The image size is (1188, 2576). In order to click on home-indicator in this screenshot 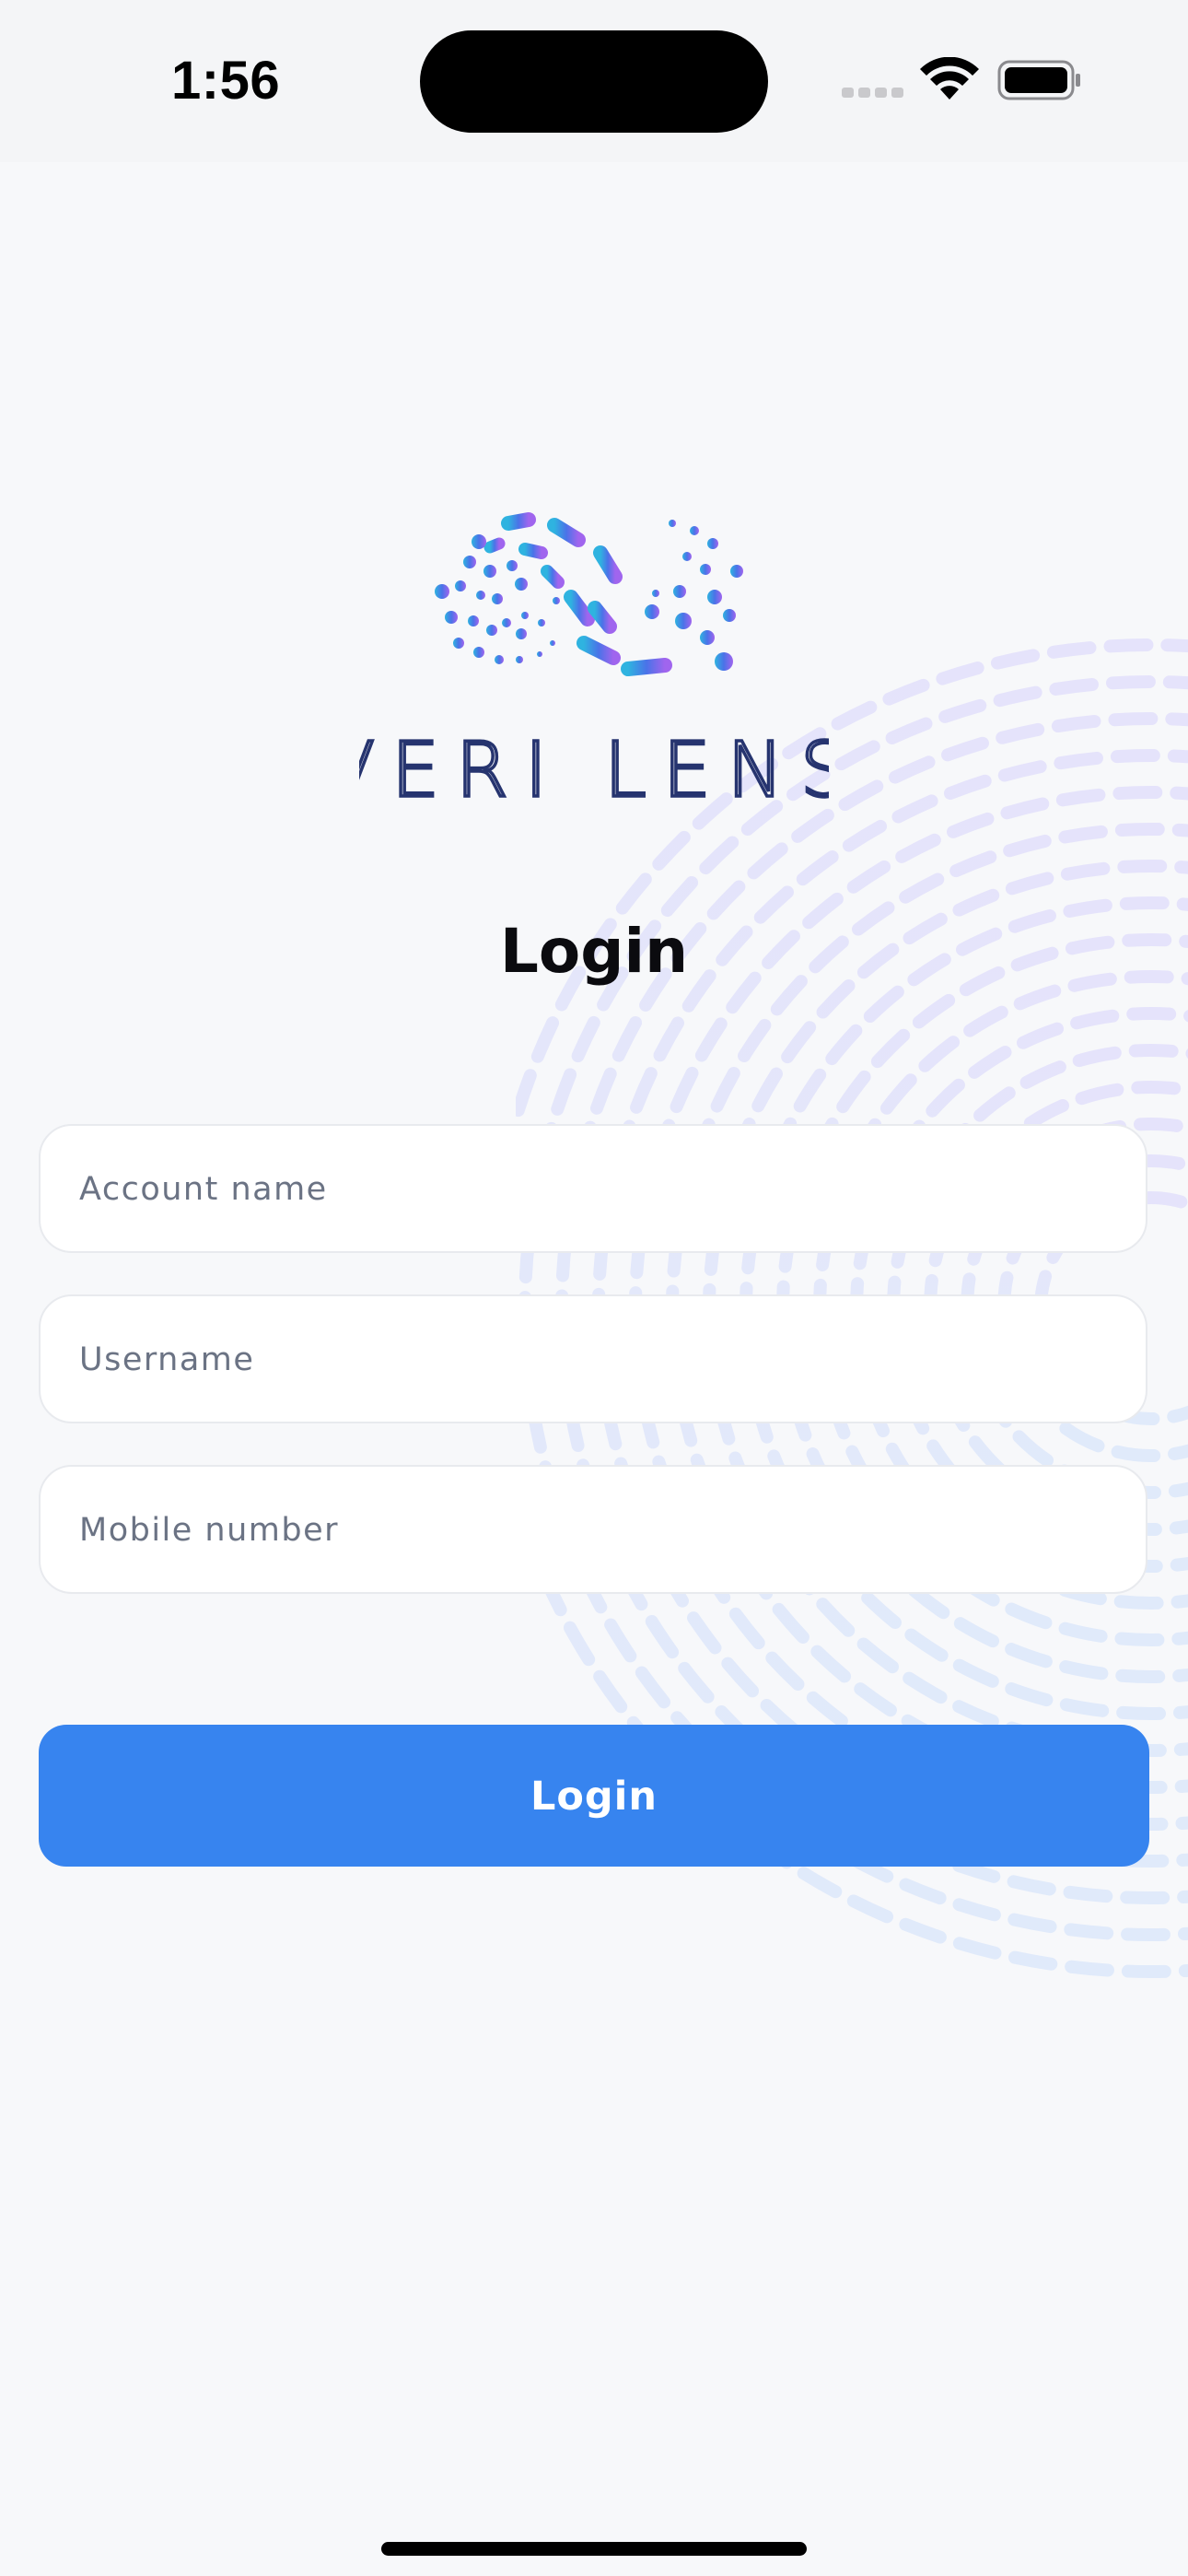, I will do `click(594, 2549)`.